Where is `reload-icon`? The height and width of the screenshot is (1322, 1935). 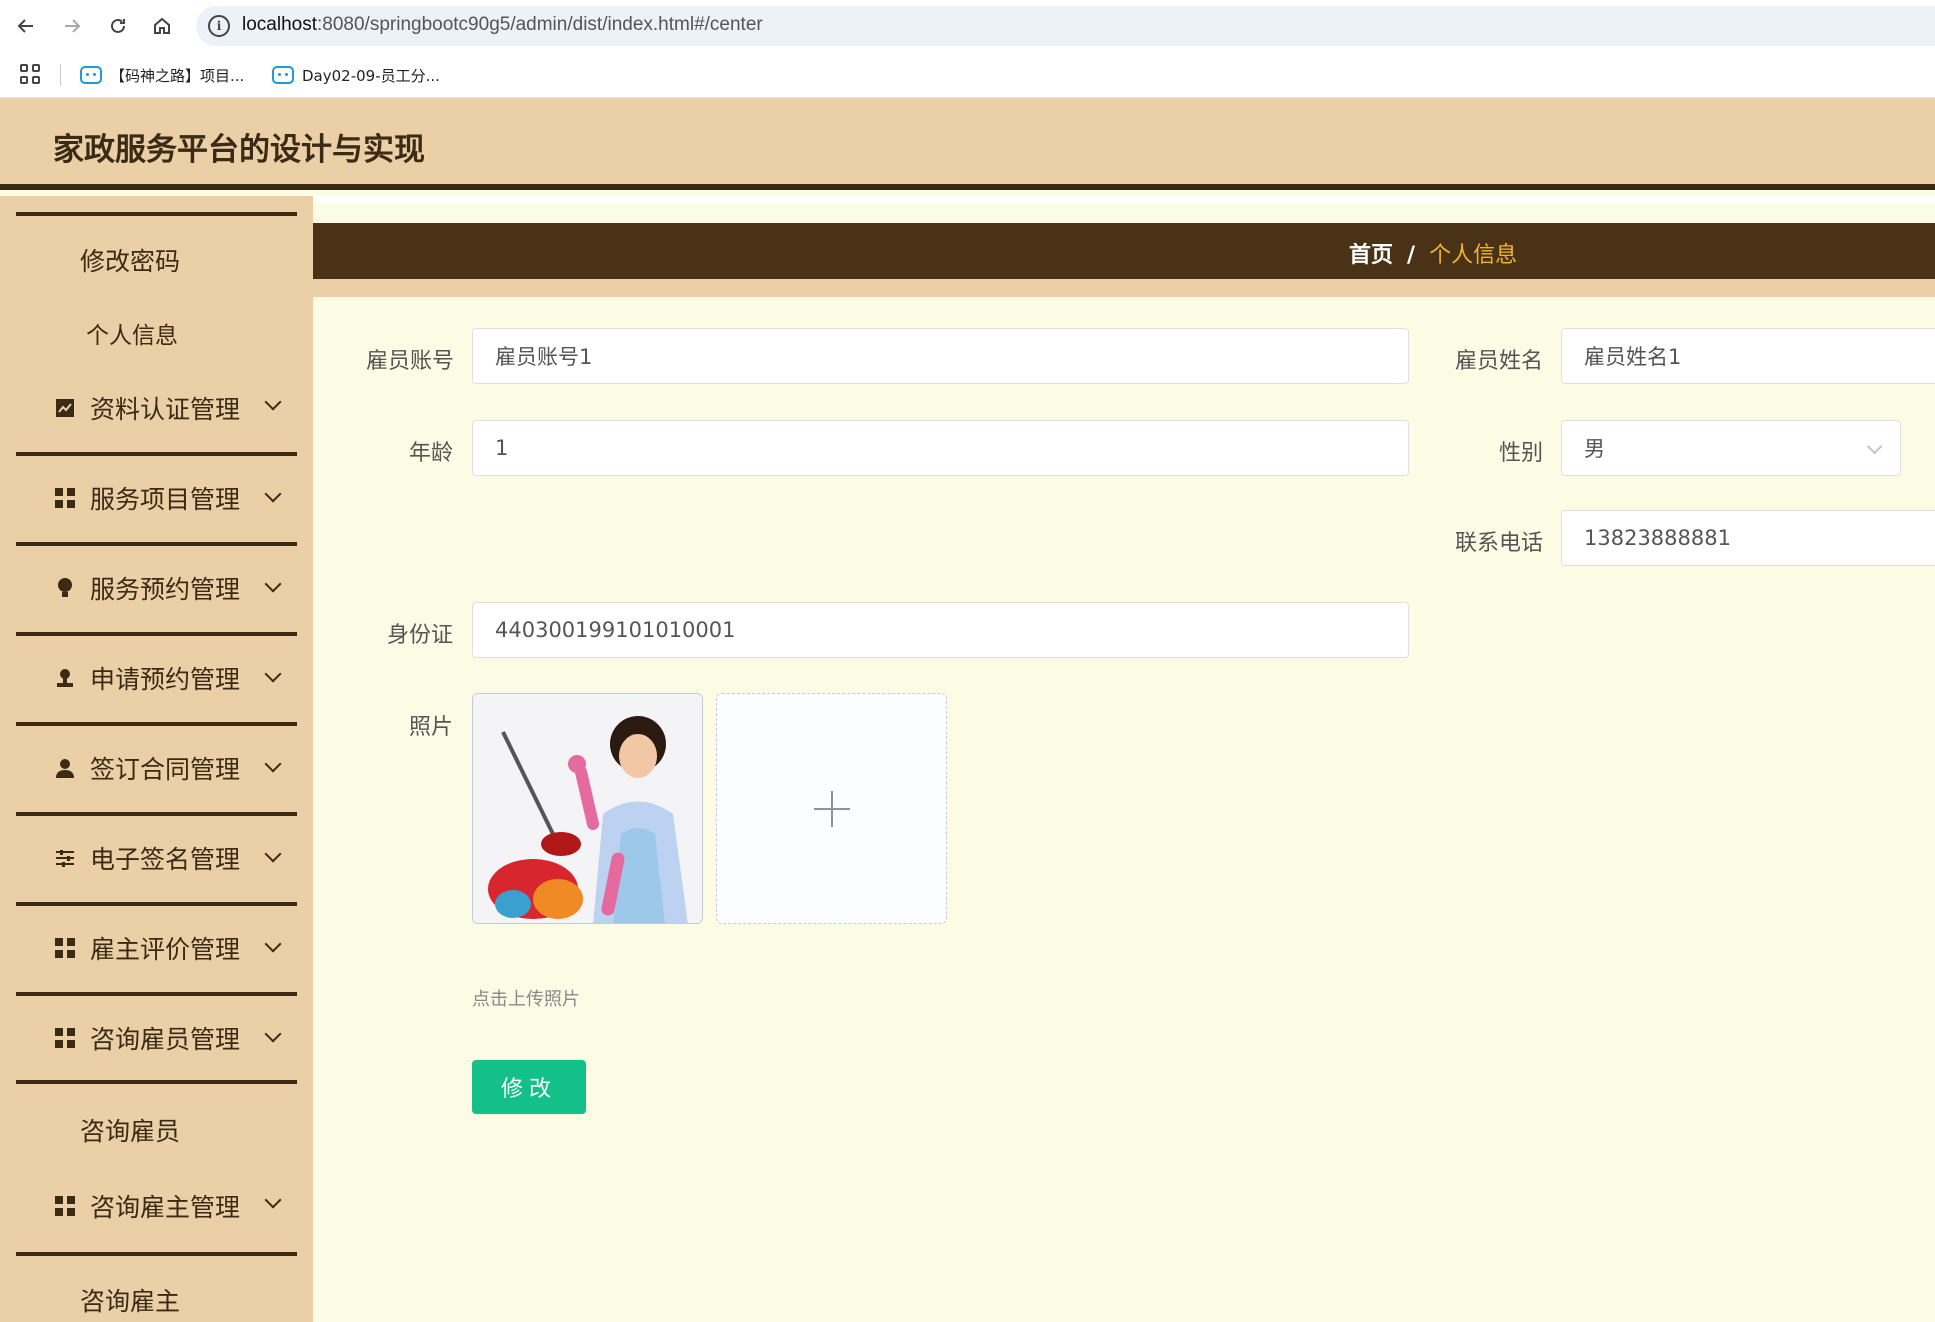 reload-icon is located at coordinates (118, 26).